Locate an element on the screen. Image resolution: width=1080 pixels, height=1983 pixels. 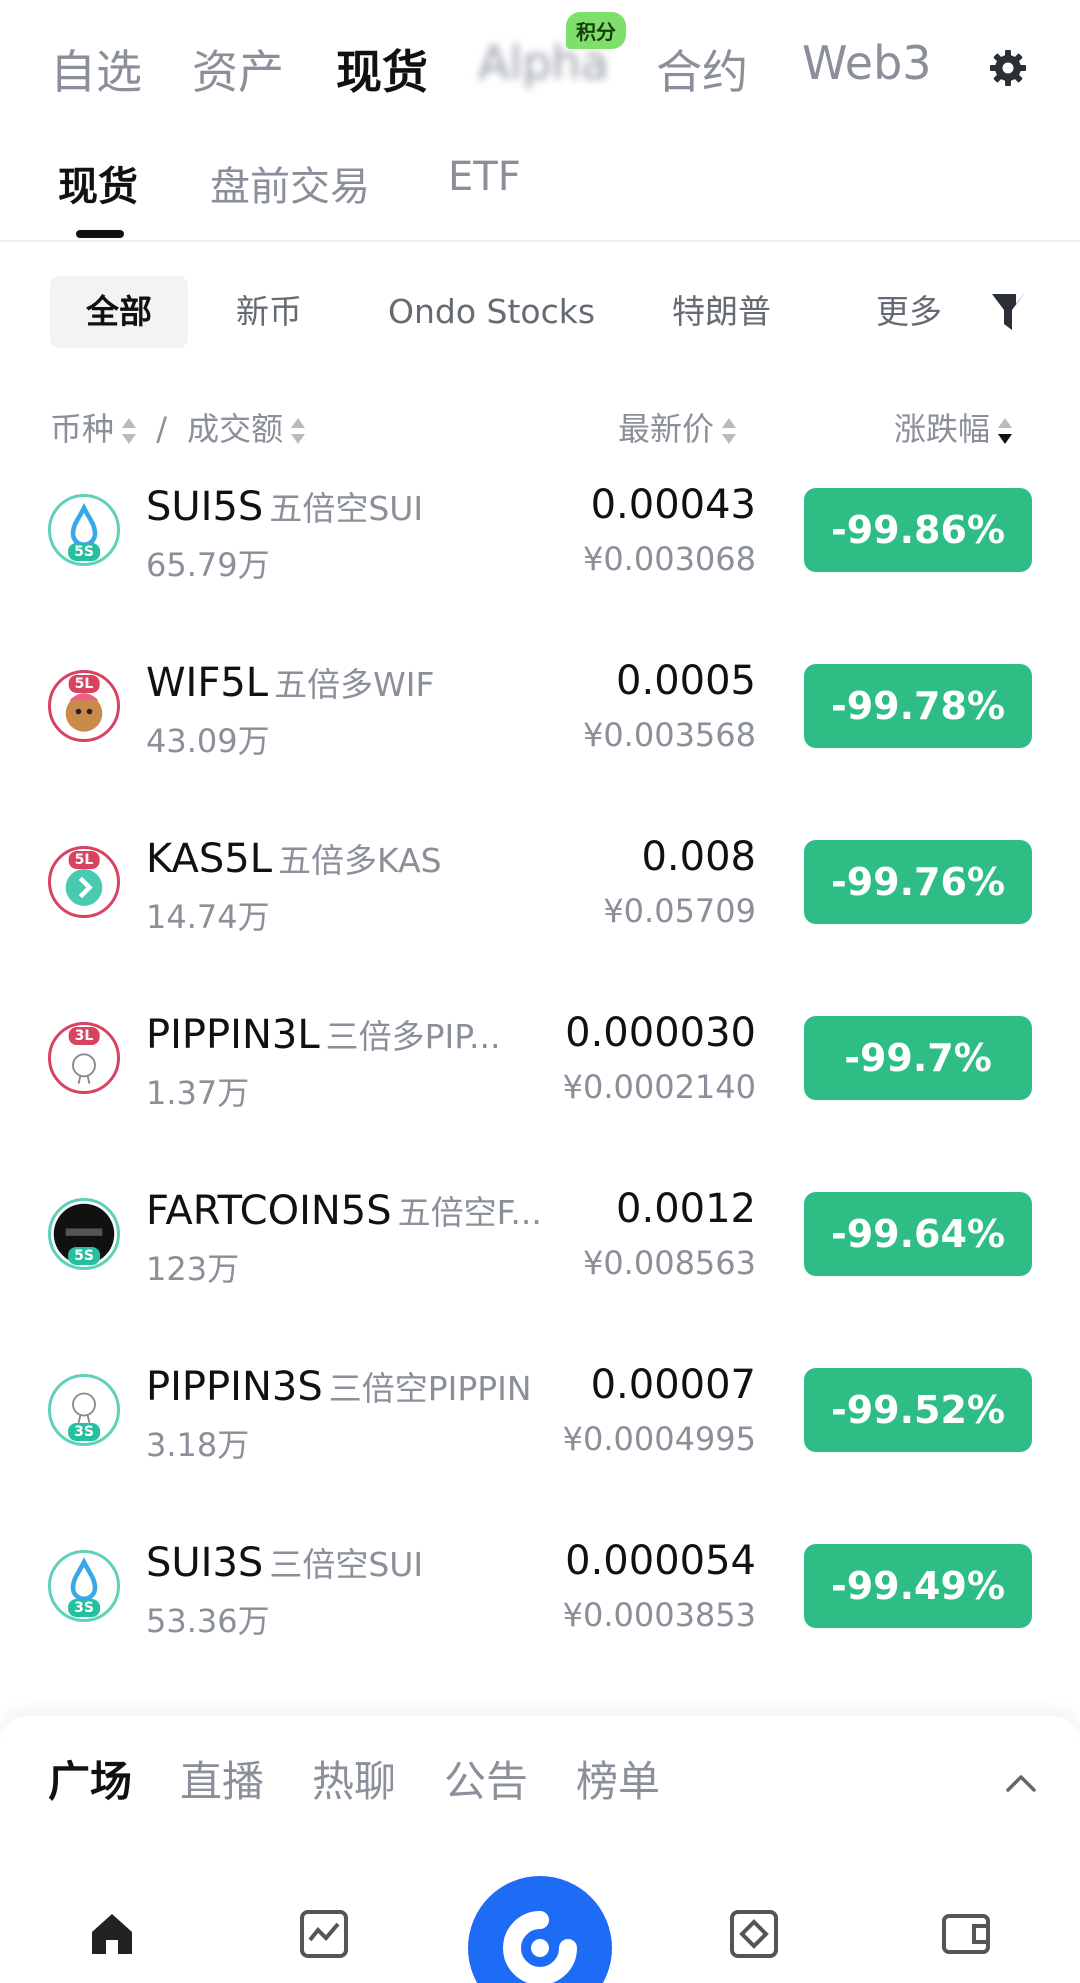
header-change: 涨跌幅 is located at coordinates (953, 427).